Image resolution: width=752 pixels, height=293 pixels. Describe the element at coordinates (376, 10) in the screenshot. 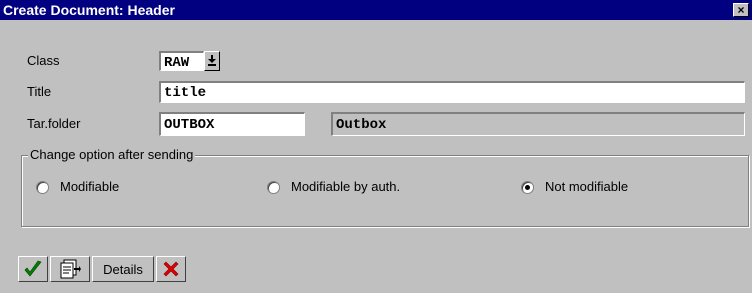

I see `window-titlebar: Create Document: Header ×` at that location.